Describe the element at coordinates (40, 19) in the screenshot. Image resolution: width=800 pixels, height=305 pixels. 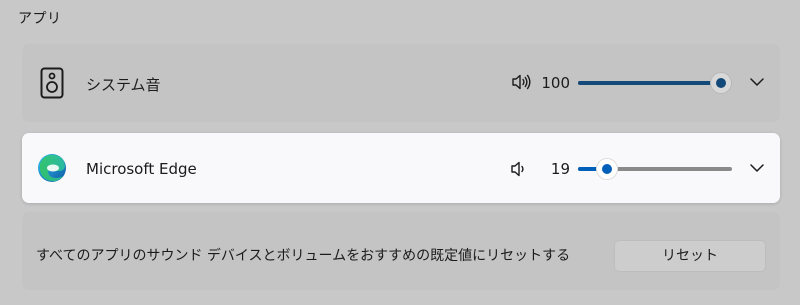
I see `section-title: アプリ` at that location.